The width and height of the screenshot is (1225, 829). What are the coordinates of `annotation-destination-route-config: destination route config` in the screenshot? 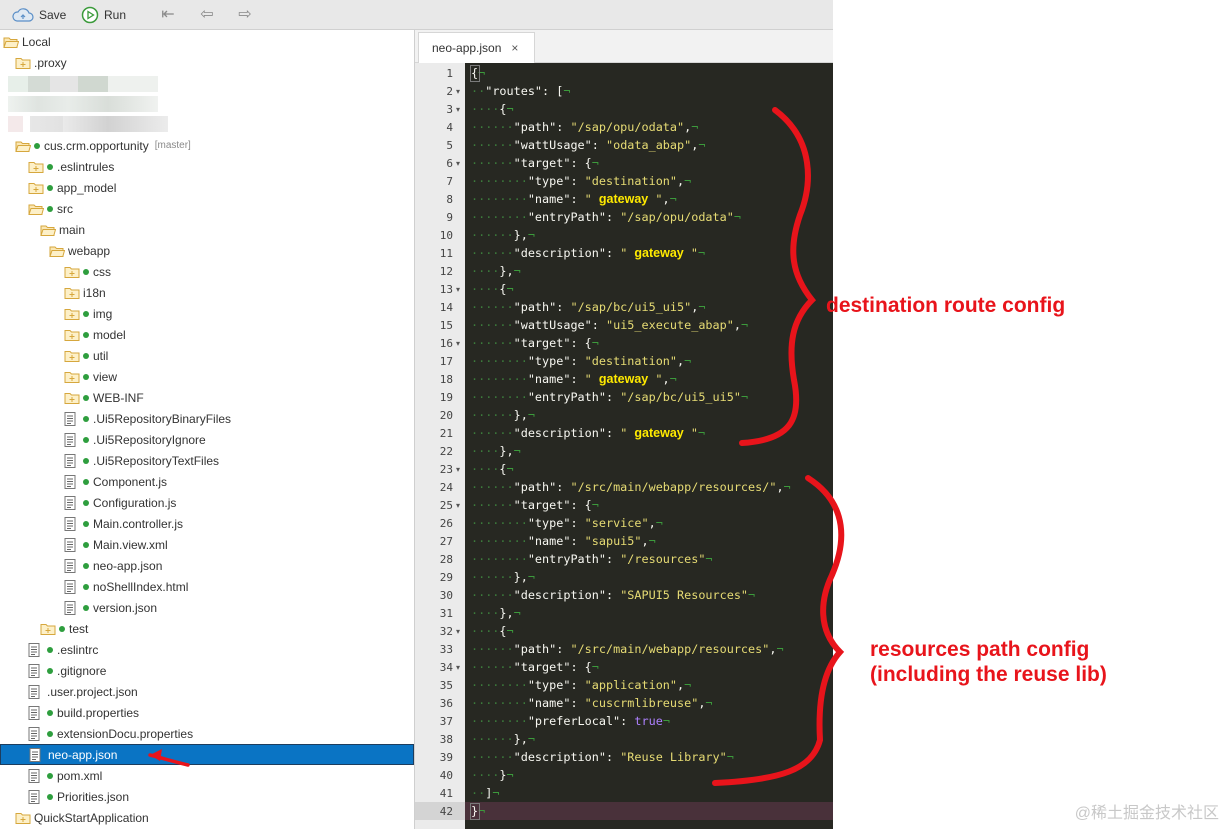 It's located at (946, 305).